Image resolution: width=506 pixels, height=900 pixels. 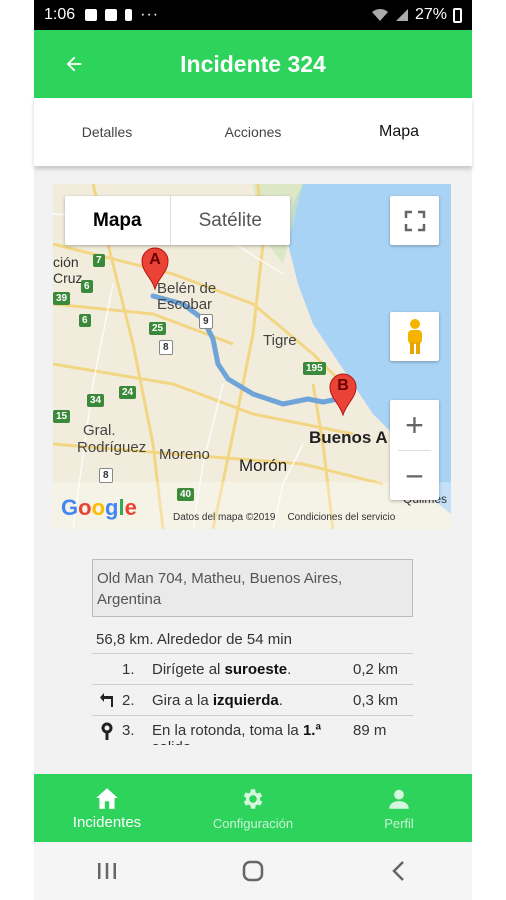 What do you see at coordinates (341, 517) in the screenshot?
I see `map-terms-link: Condiciones del servicio` at bounding box center [341, 517].